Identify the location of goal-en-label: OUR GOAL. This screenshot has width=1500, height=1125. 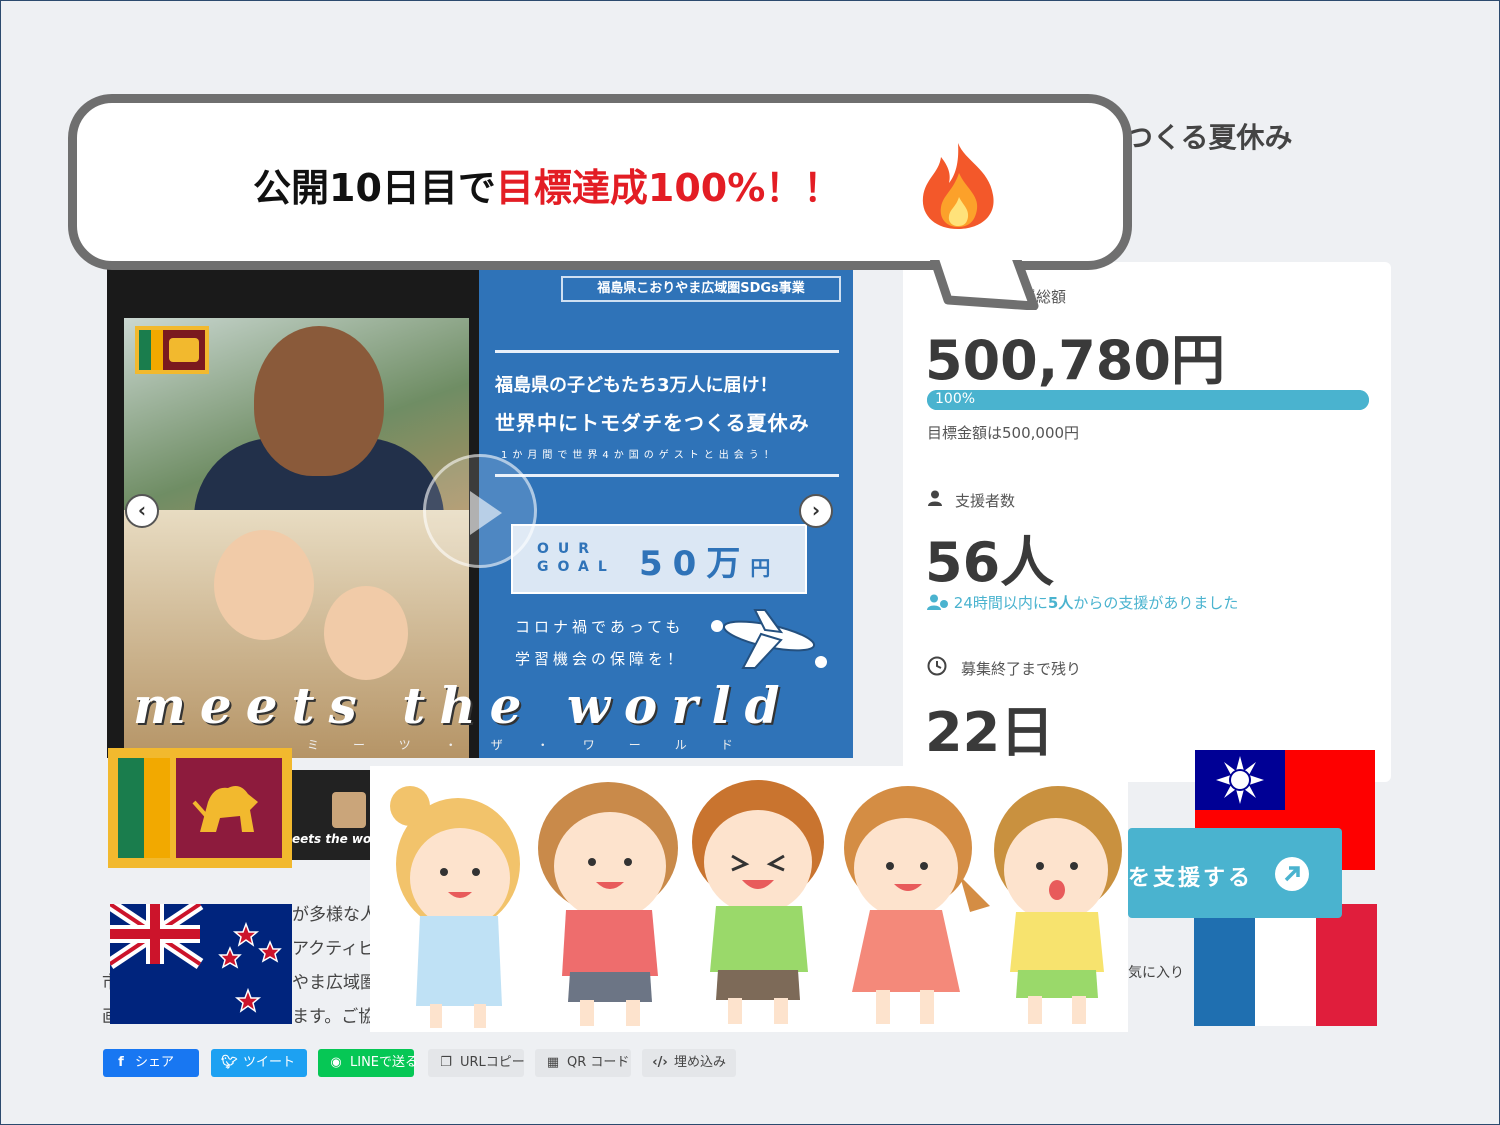
(576, 558).